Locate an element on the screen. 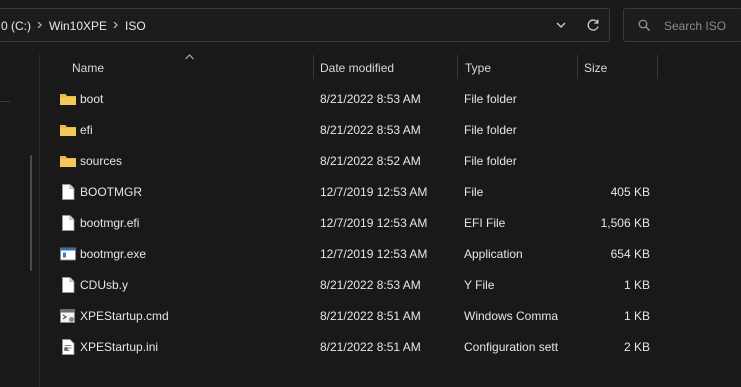 The width and height of the screenshot is (741, 387). file-name: bootmgr.exe is located at coordinates (113, 254).